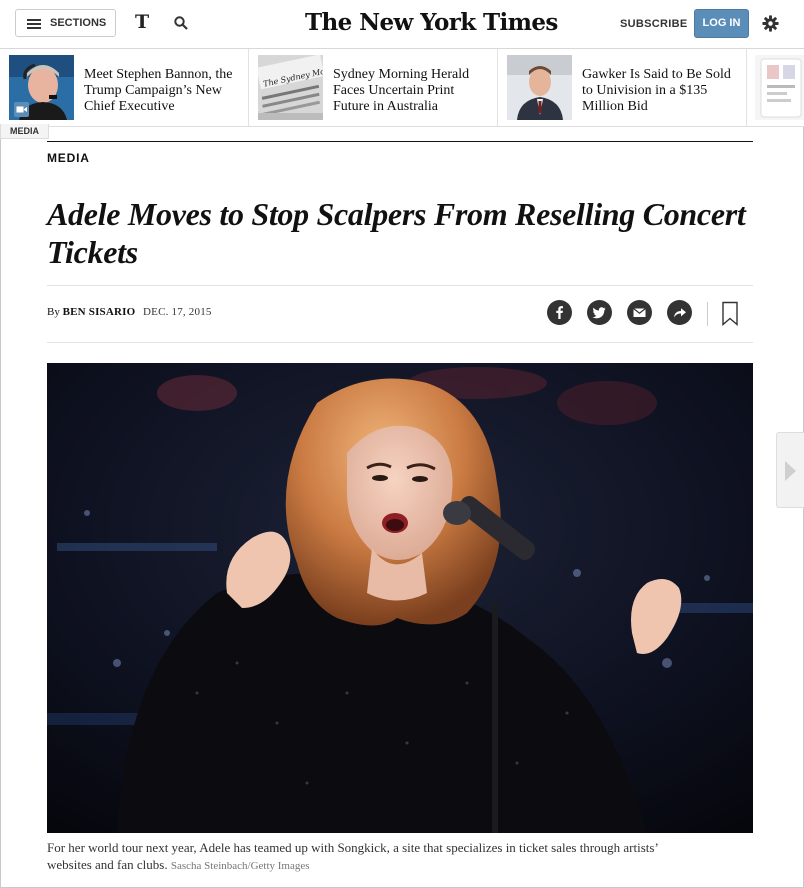 The height and width of the screenshot is (888, 804). Describe the element at coordinates (142, 22) in the screenshot. I see `t-logo-icon: T` at that location.